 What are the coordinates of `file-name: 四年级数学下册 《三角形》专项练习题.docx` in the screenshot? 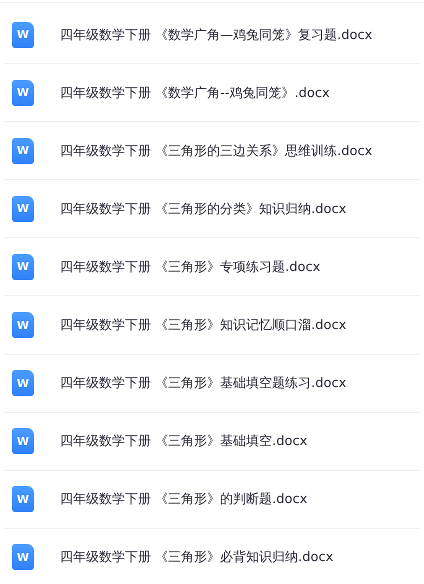 It's located at (190, 267).